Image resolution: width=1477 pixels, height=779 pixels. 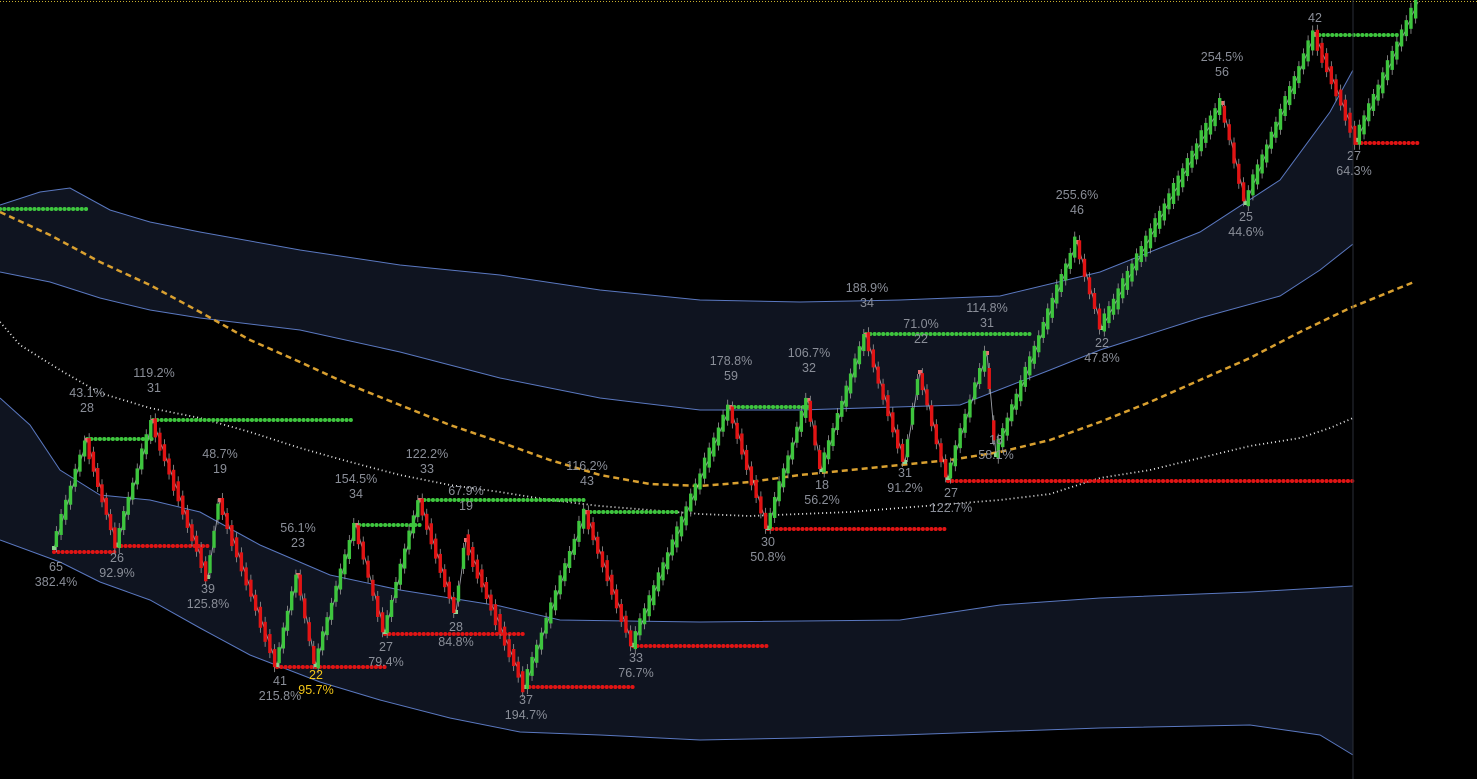 What do you see at coordinates (1315, 18) in the screenshot?
I see `swing-label-line2: 42` at bounding box center [1315, 18].